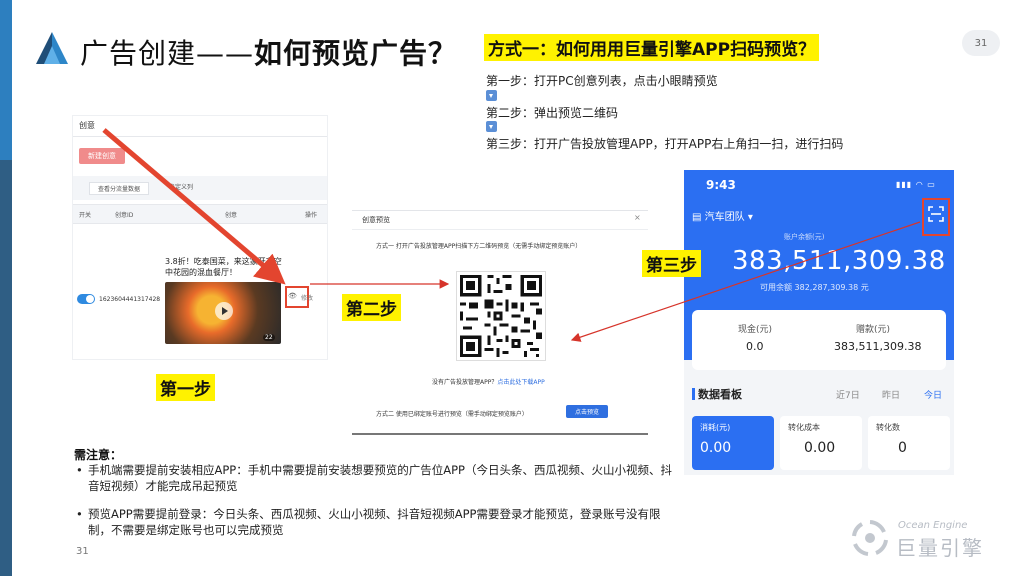 The width and height of the screenshot is (1024, 576). What do you see at coordinates (940, 548) in the screenshot?
I see `brand-chinese: 巨量引擎` at bounding box center [940, 548].